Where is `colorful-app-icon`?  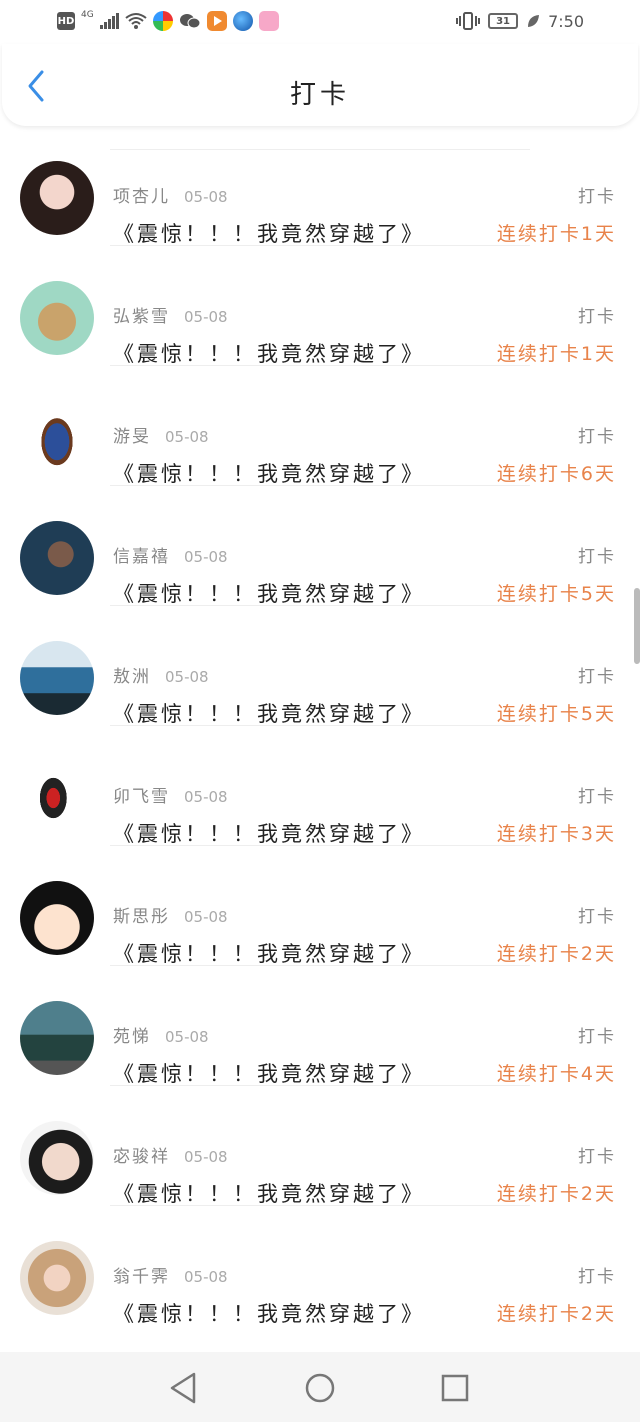
colorful-app-icon is located at coordinates (162, 21).